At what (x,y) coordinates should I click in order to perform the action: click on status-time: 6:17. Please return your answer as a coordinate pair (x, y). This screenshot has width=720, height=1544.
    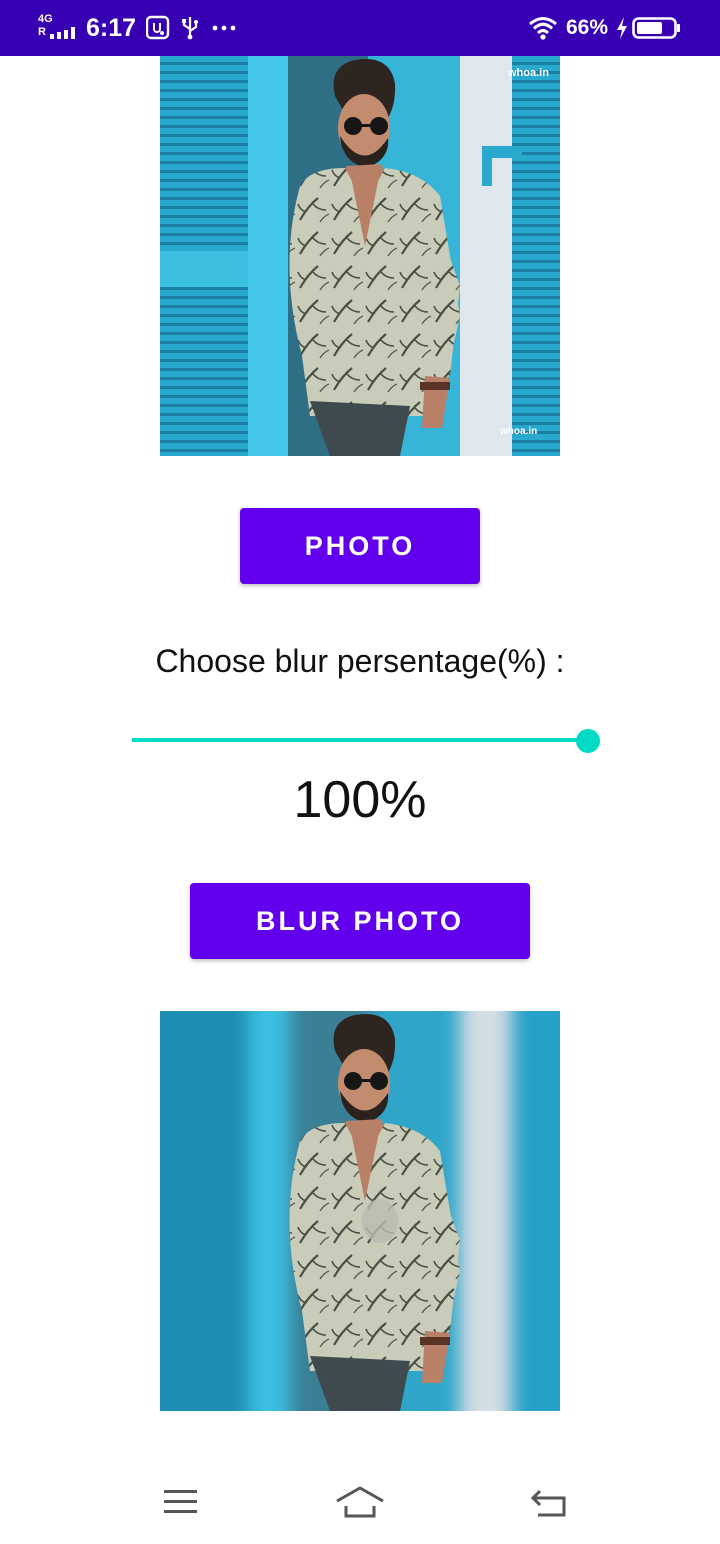
    Looking at the image, I should click on (111, 28).